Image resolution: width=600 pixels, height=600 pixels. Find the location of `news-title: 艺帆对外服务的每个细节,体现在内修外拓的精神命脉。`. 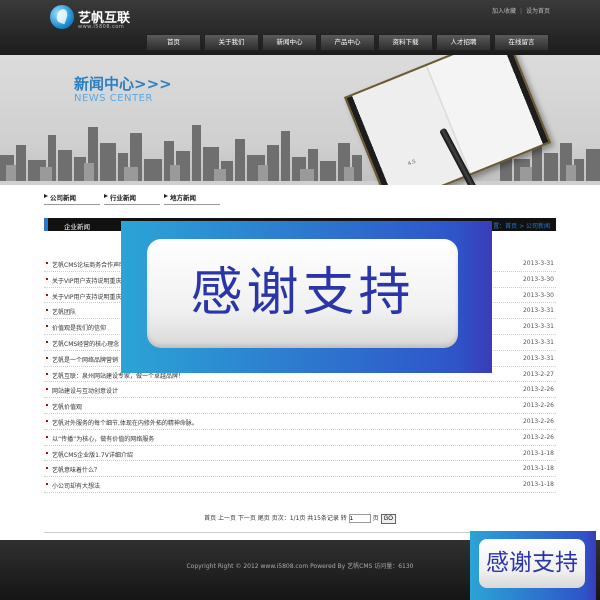

news-title: 艺帆对外服务的每个细节,体现在内修外拓的精神命脉。 is located at coordinates (125, 422).